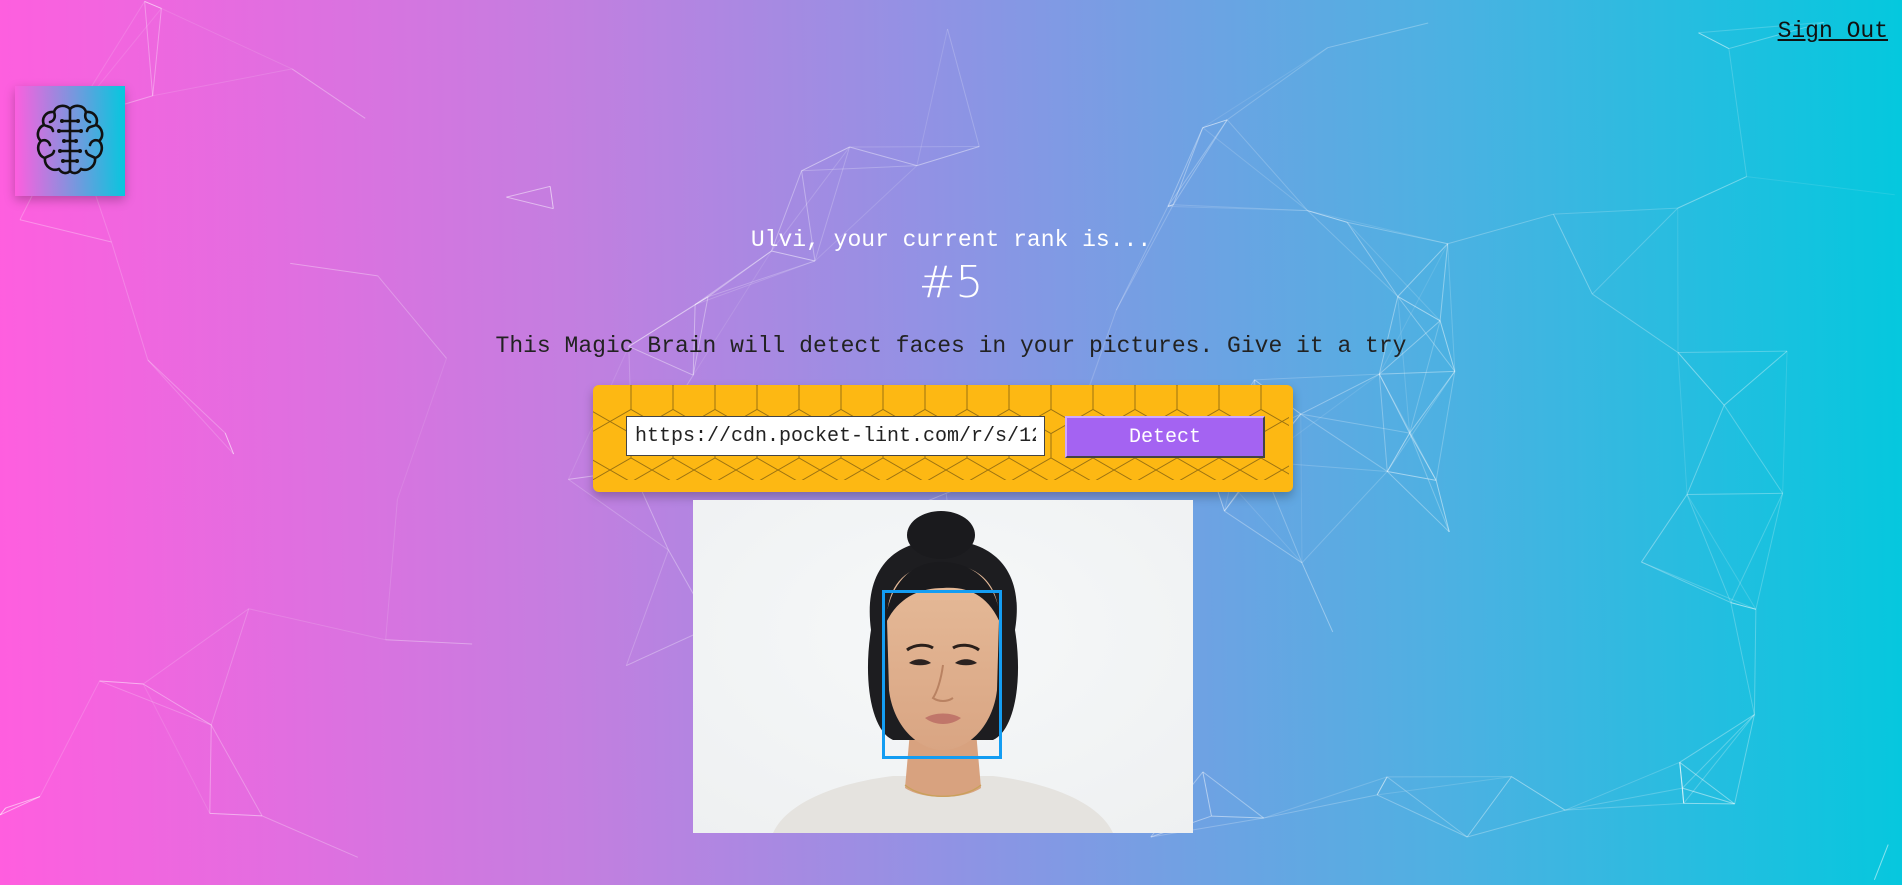  Describe the element at coordinates (835, 436) in the screenshot. I see `image-url-input` at that location.